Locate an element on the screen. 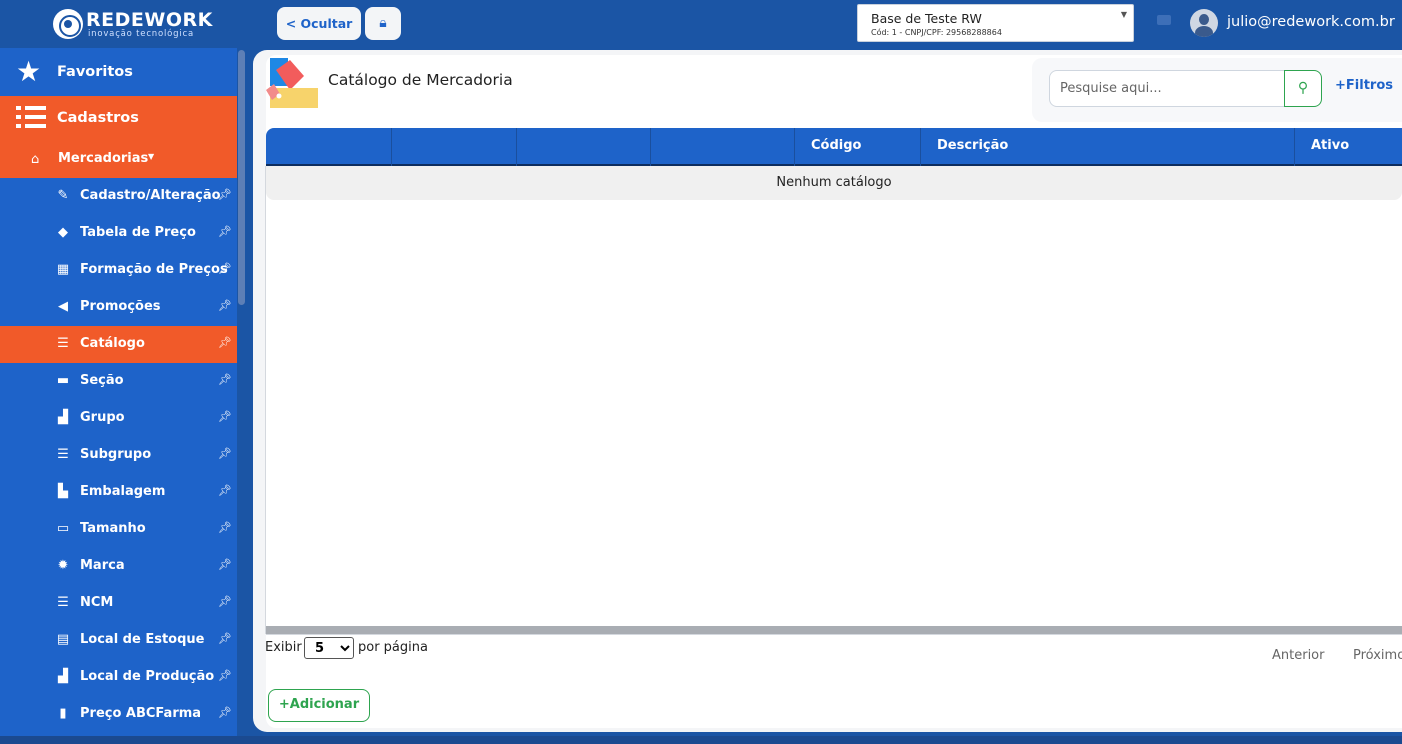 This screenshot has height=744, width=1402. brand-logo: REDEWORK inovação tecnológica is located at coordinates (123, 24).